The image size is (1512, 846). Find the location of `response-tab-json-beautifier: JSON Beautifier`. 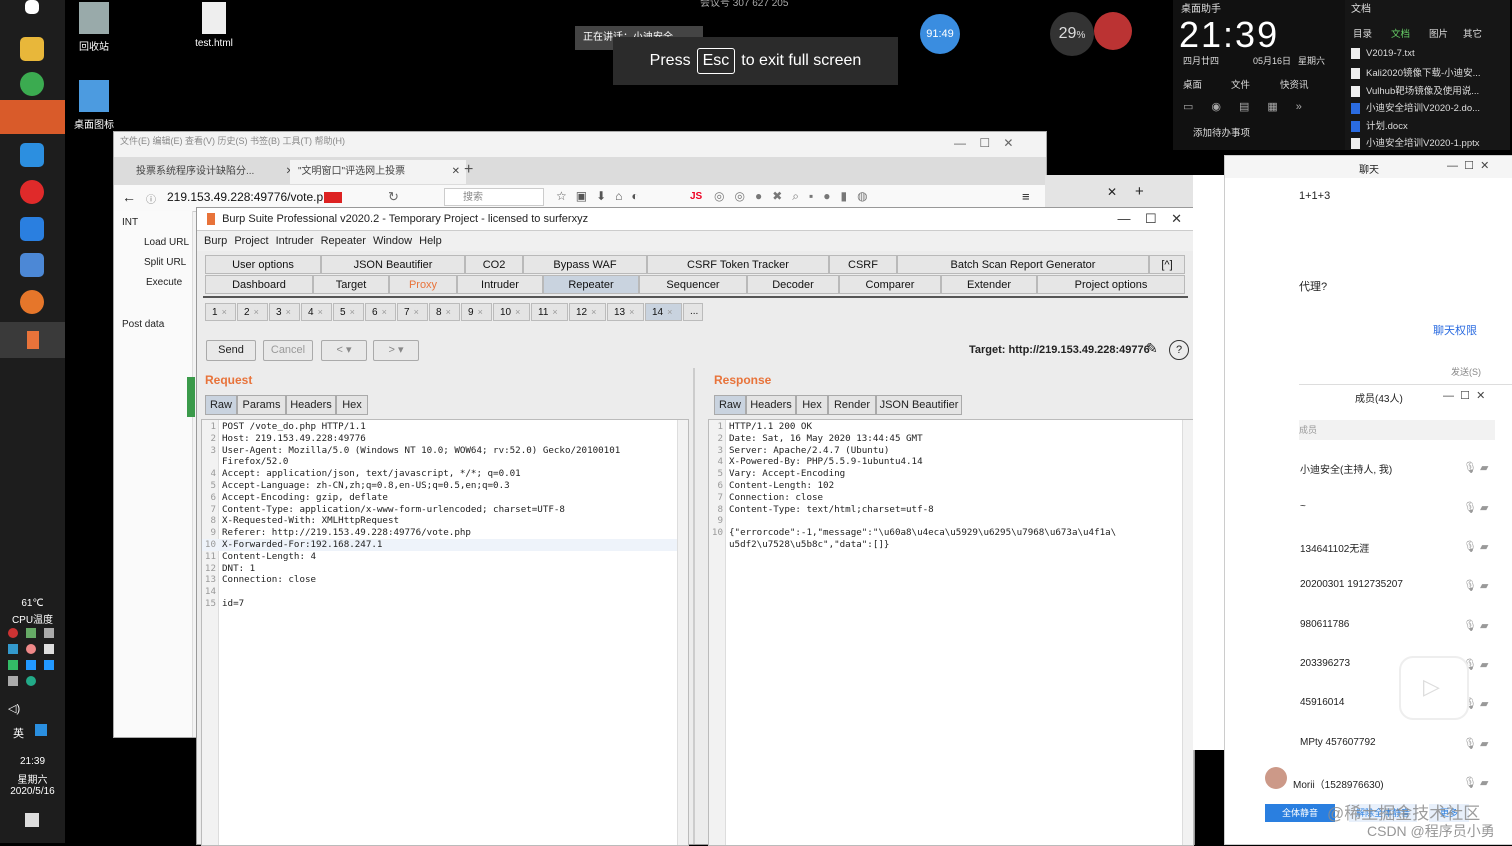

response-tab-json-beautifier: JSON Beautifier is located at coordinates (919, 405).